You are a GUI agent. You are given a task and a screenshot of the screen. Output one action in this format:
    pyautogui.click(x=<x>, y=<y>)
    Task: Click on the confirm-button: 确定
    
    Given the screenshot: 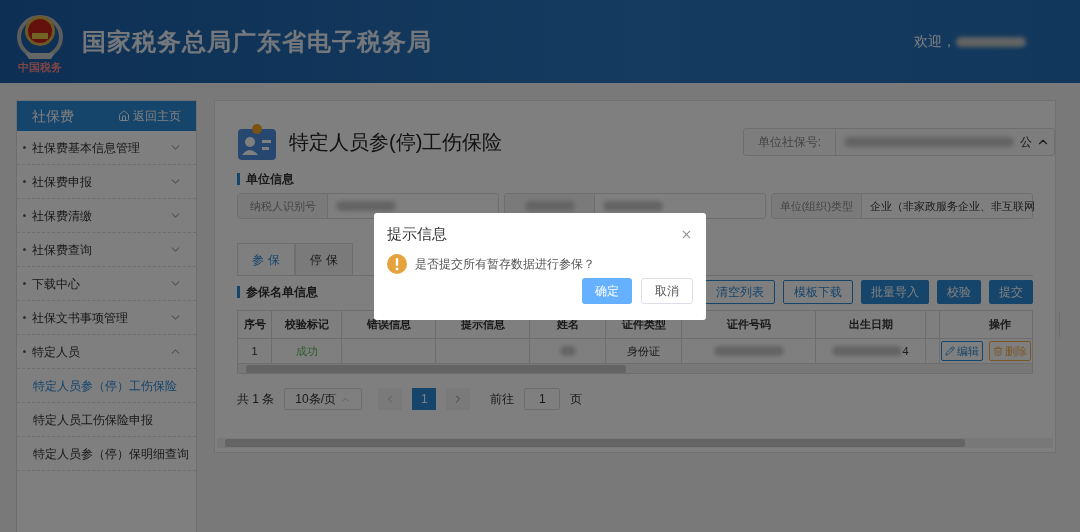 What is the action you would take?
    pyautogui.click(x=607, y=290)
    